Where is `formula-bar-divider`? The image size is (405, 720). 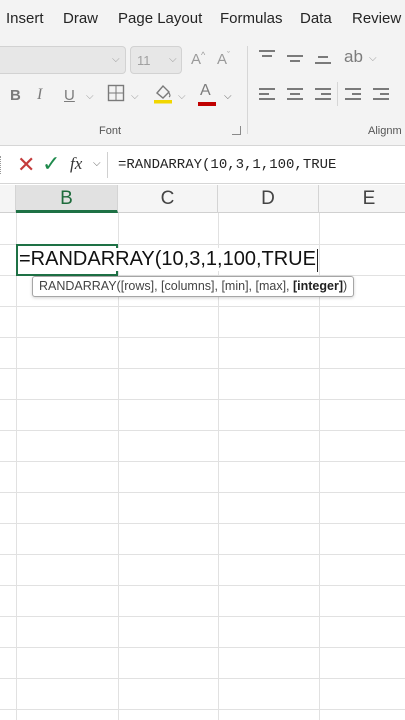
formula-bar-divider is located at coordinates (107, 165).